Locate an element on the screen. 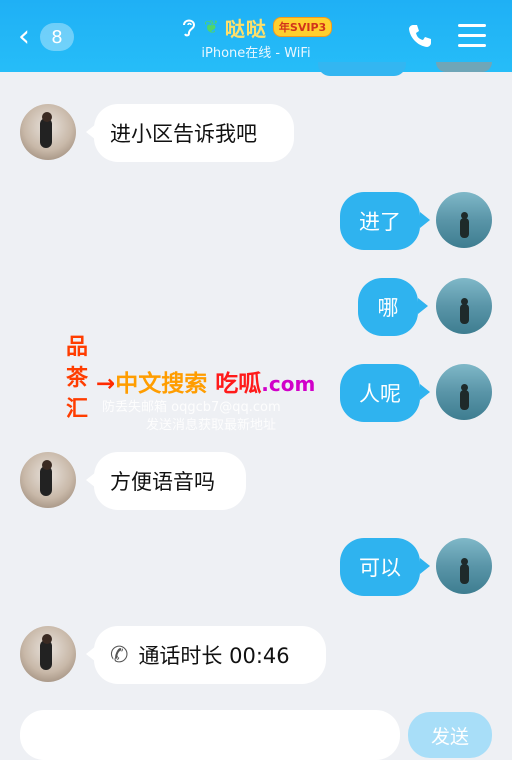 The width and height of the screenshot is (512, 760). chat-title: ❦ 哒哒 年SVIP3 iPhone在线 - WiFi is located at coordinates (256, 37).